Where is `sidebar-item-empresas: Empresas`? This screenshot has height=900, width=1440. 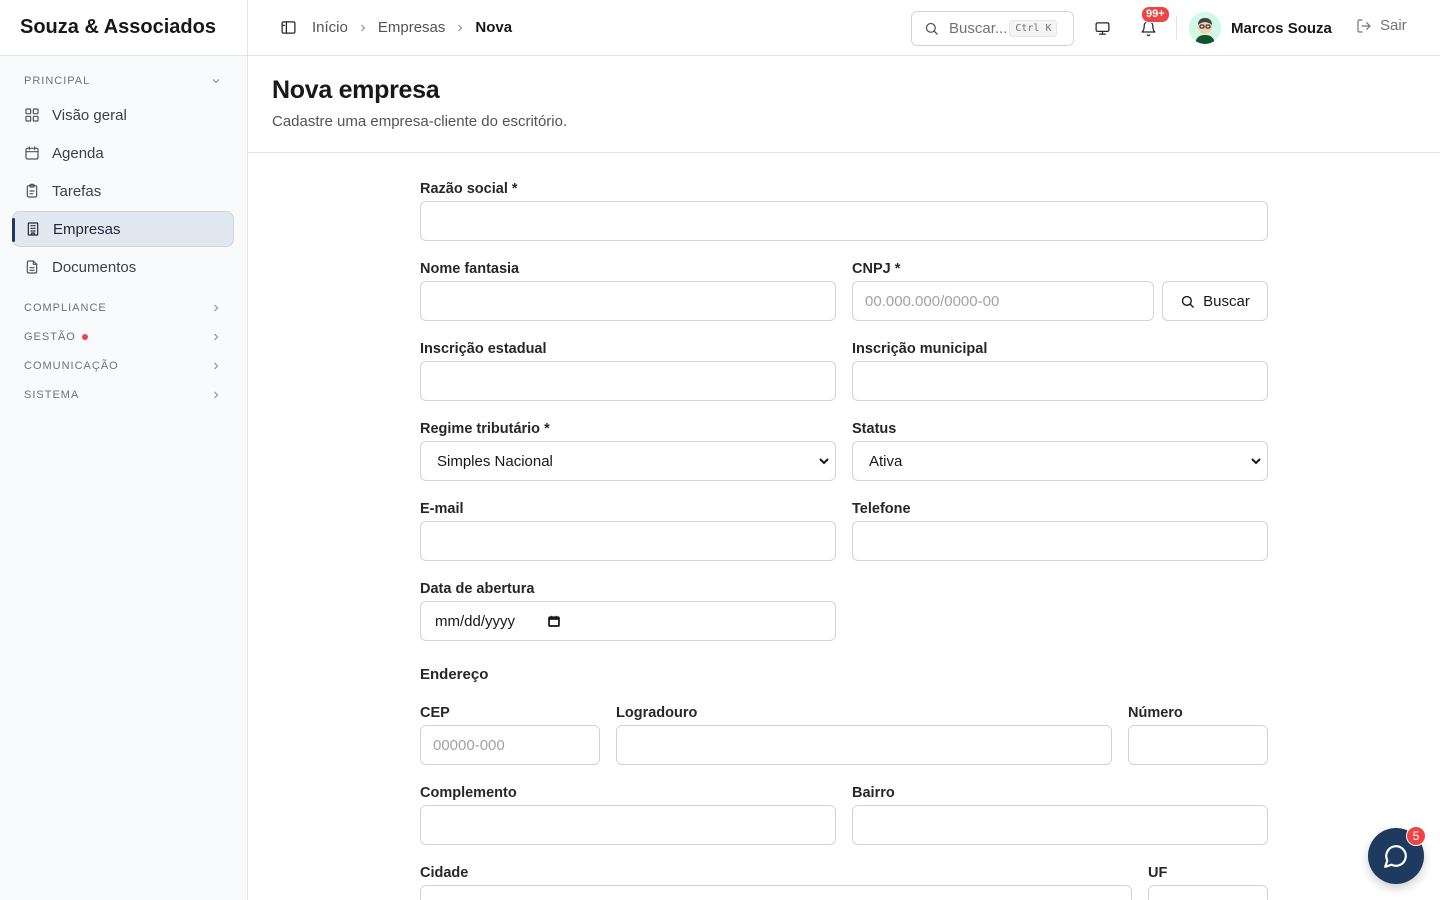
sidebar-item-empresas: Empresas is located at coordinates (123, 229).